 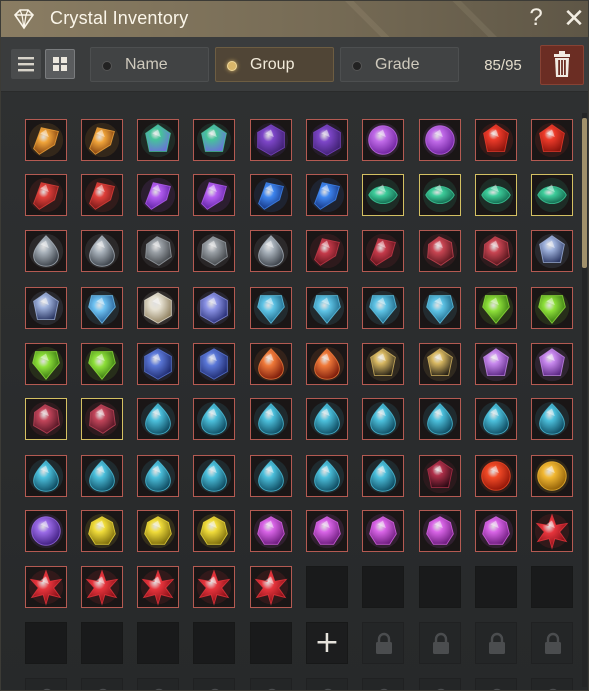 I want to click on crystal-slot-gold-orb, so click(x=552, y=476).